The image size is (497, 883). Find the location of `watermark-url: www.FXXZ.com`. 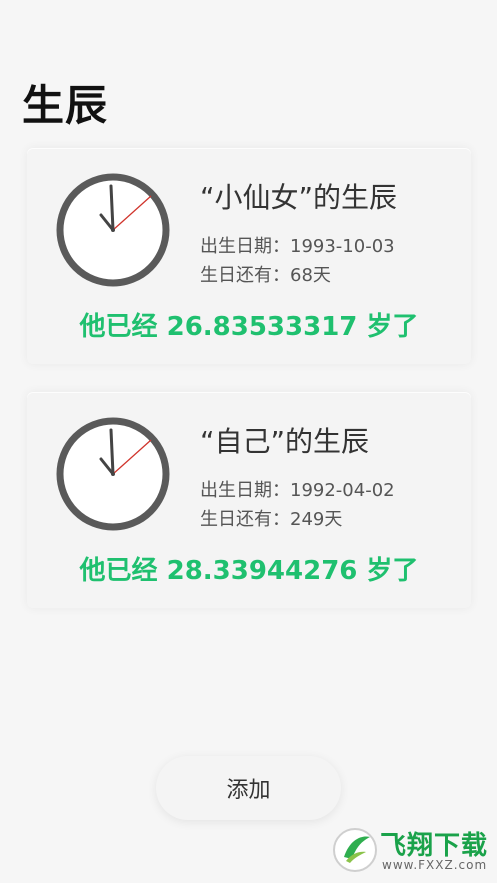

watermark-url: www.FXXZ.com is located at coordinates (435, 865).